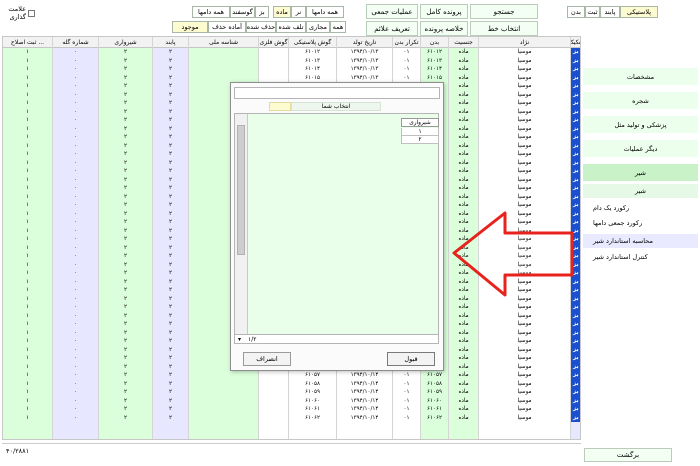  I want to click on annotation-arrow, so click(513, 254).